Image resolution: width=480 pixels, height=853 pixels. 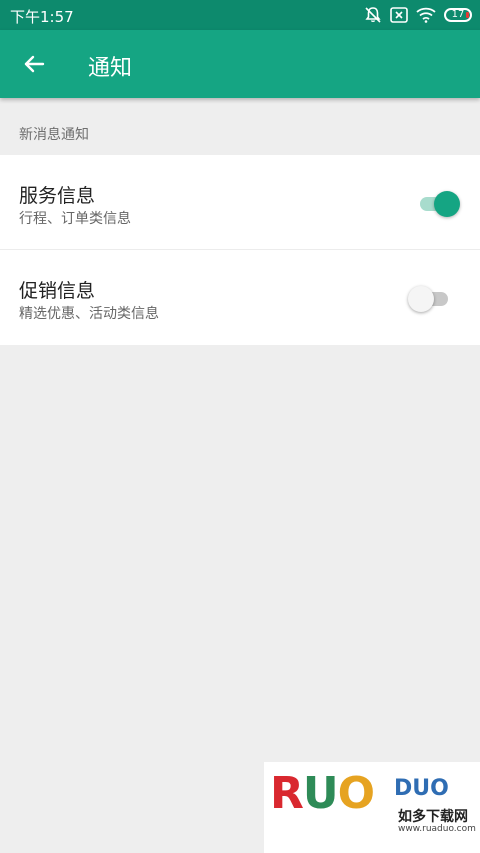 What do you see at coordinates (399, 15) in the screenshot?
I see `sim-x-icon` at bounding box center [399, 15].